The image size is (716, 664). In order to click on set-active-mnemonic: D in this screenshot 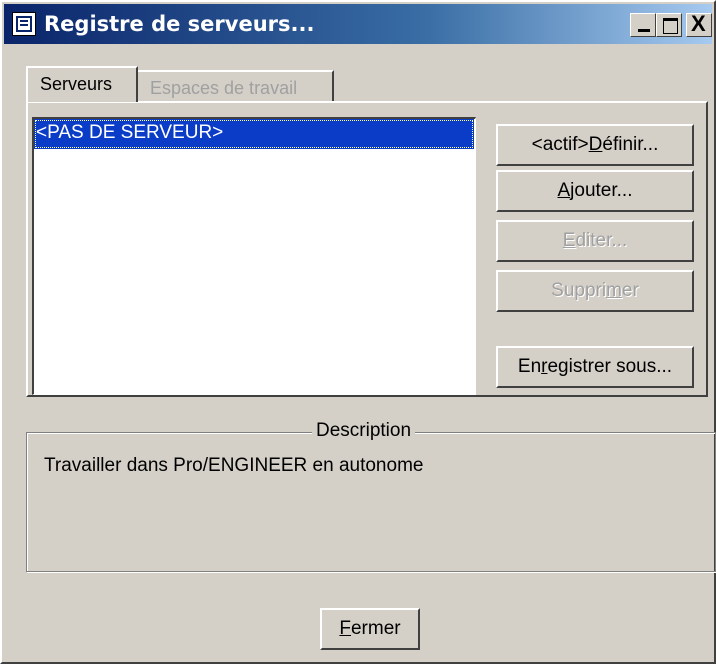, I will do `click(595, 144)`.